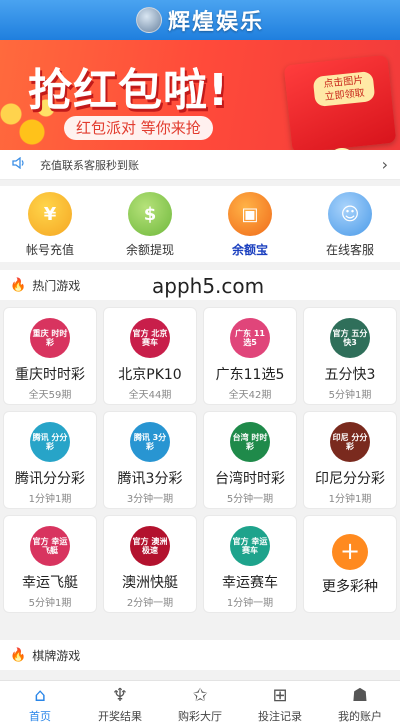 The width and height of the screenshot is (400, 728). What do you see at coordinates (40, 695) in the screenshot?
I see `home-icon: ⌂` at bounding box center [40, 695].